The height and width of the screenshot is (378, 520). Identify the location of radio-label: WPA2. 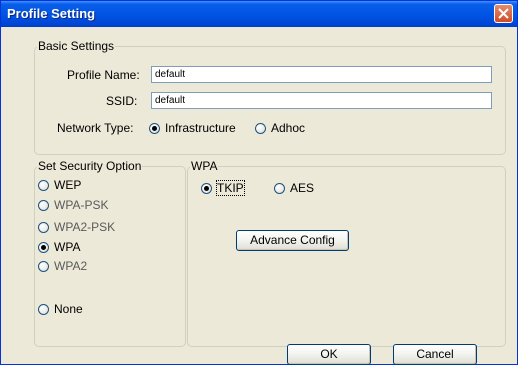
(71, 266).